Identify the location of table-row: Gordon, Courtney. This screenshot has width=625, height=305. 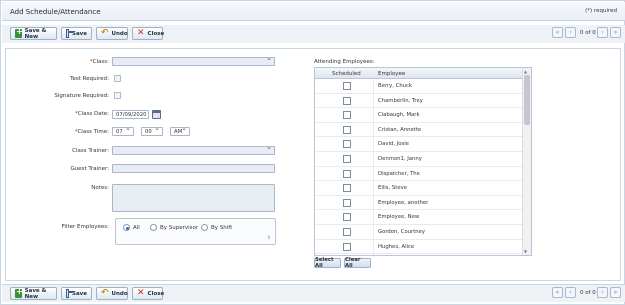
(419, 232).